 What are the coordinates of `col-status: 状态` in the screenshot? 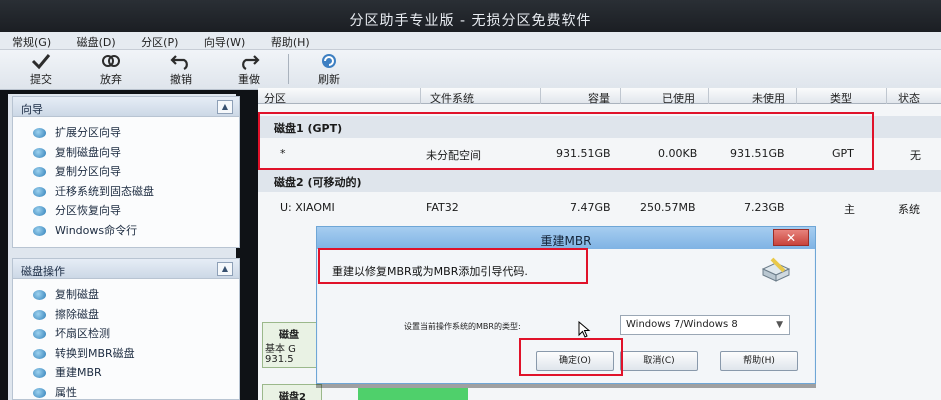 It's located at (909, 98).